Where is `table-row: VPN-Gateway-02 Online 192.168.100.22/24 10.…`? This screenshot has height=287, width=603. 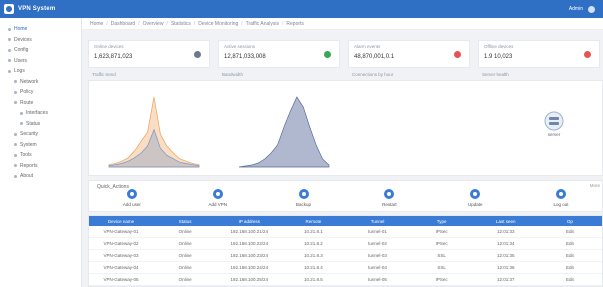
table-row: VPN-Gateway-02 Online 192.168.100.22/24 10.… is located at coordinates (345, 244).